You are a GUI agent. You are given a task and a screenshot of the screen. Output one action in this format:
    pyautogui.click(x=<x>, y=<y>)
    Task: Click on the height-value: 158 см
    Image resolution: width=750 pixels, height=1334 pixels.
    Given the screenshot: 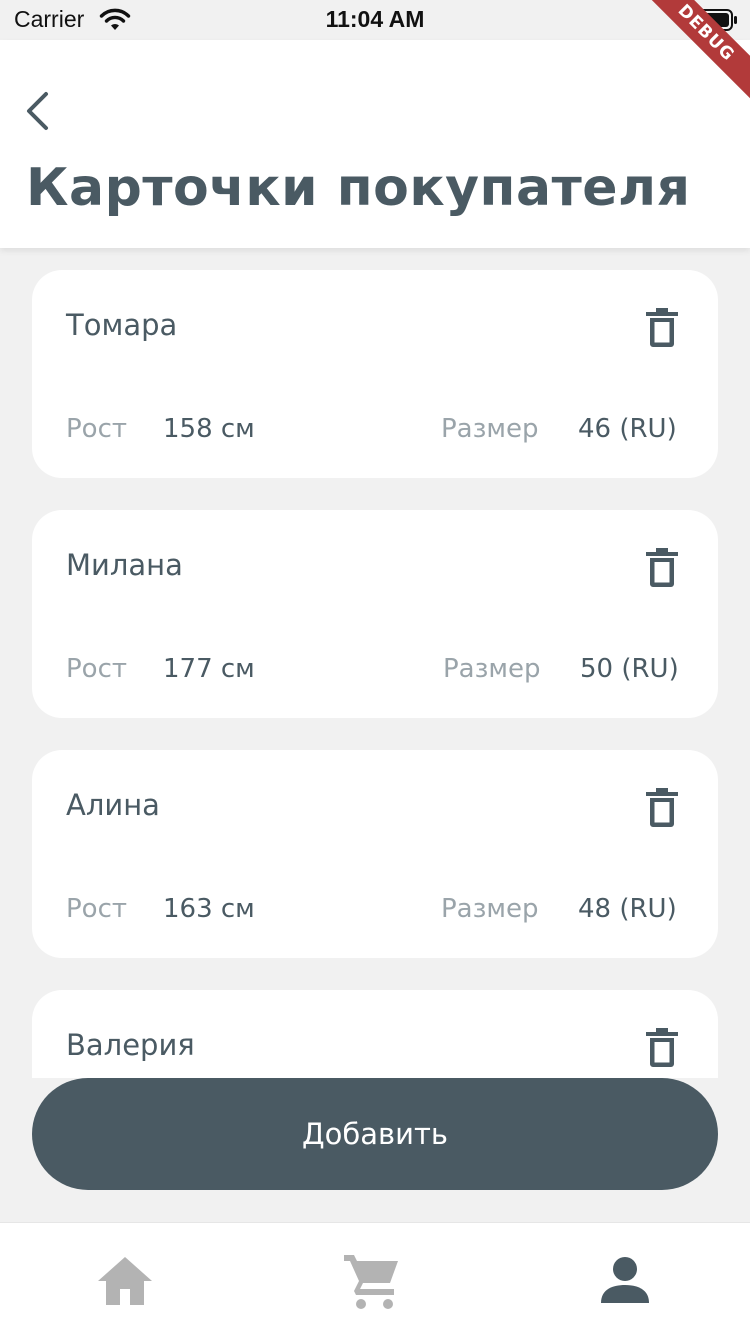 What is the action you would take?
    pyautogui.click(x=209, y=429)
    